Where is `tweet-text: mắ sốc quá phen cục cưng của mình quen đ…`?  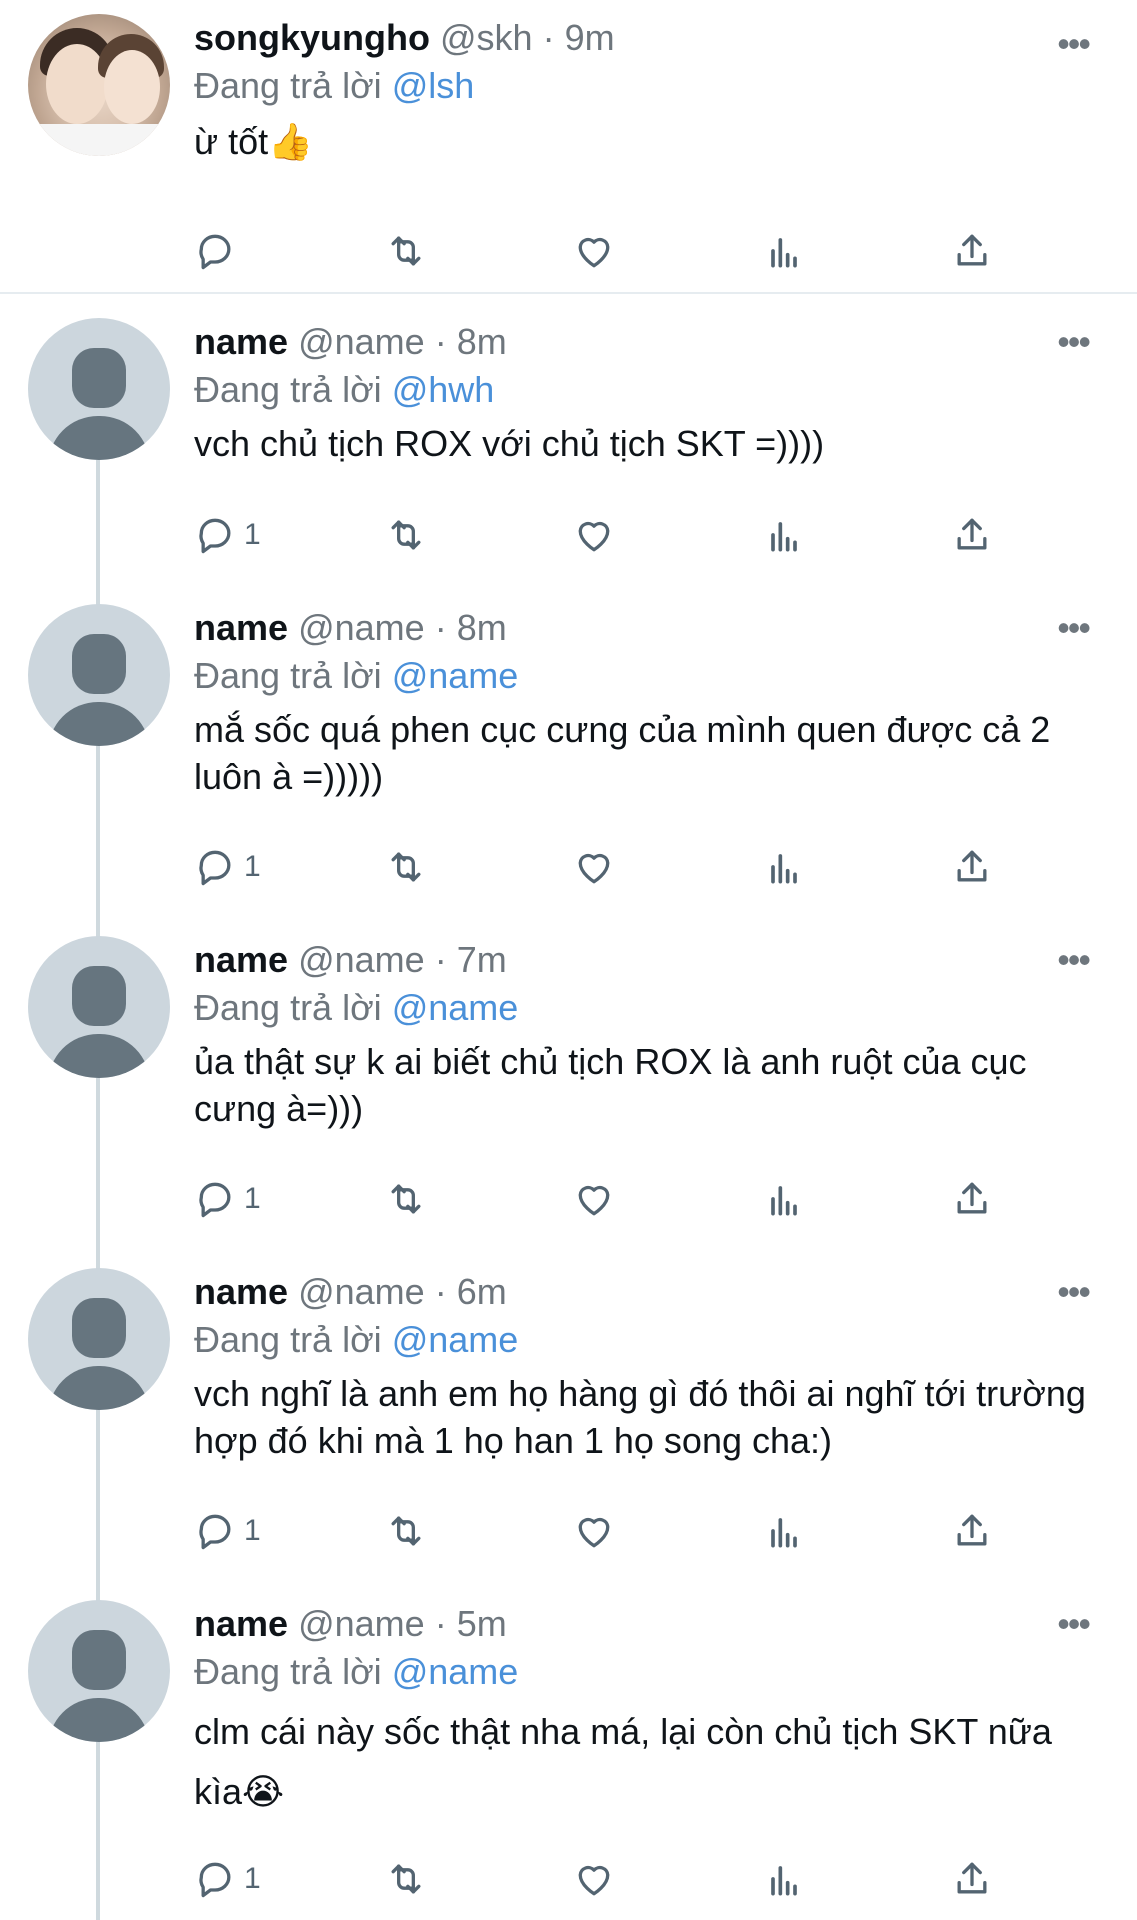
tweet-text: mắ sốc quá phen cục cưng của mình quen đ… is located at coordinates (622, 753).